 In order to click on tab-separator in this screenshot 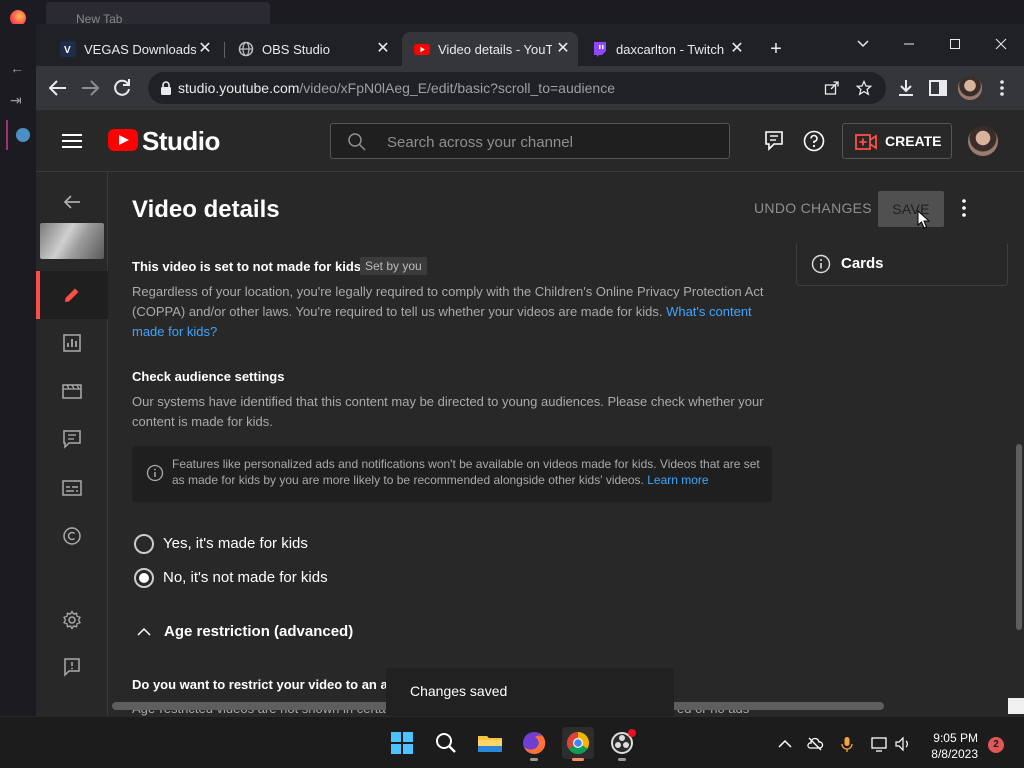, I will do `click(224, 50)`.